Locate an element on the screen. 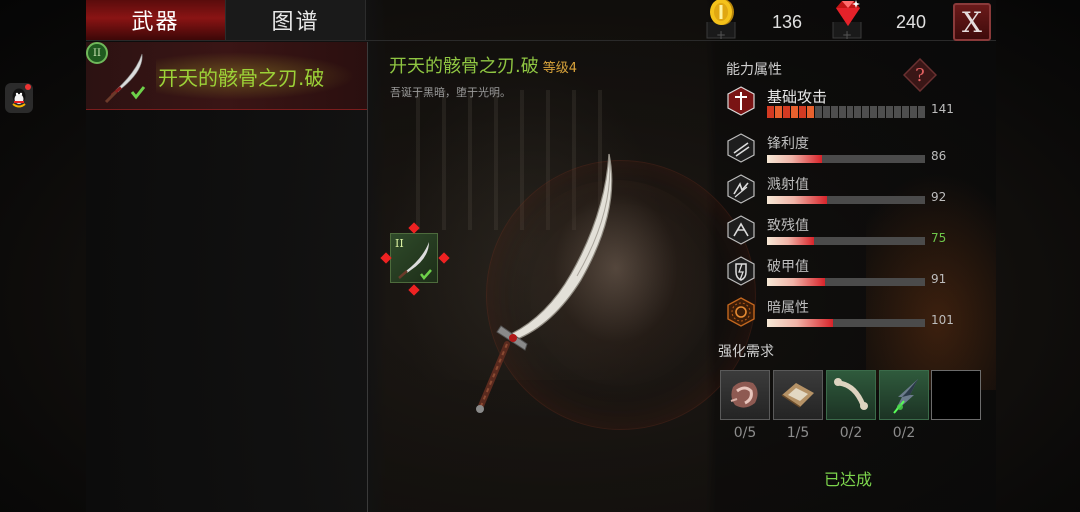  gold-coin-icon: + is located at coordinates (721, 21).